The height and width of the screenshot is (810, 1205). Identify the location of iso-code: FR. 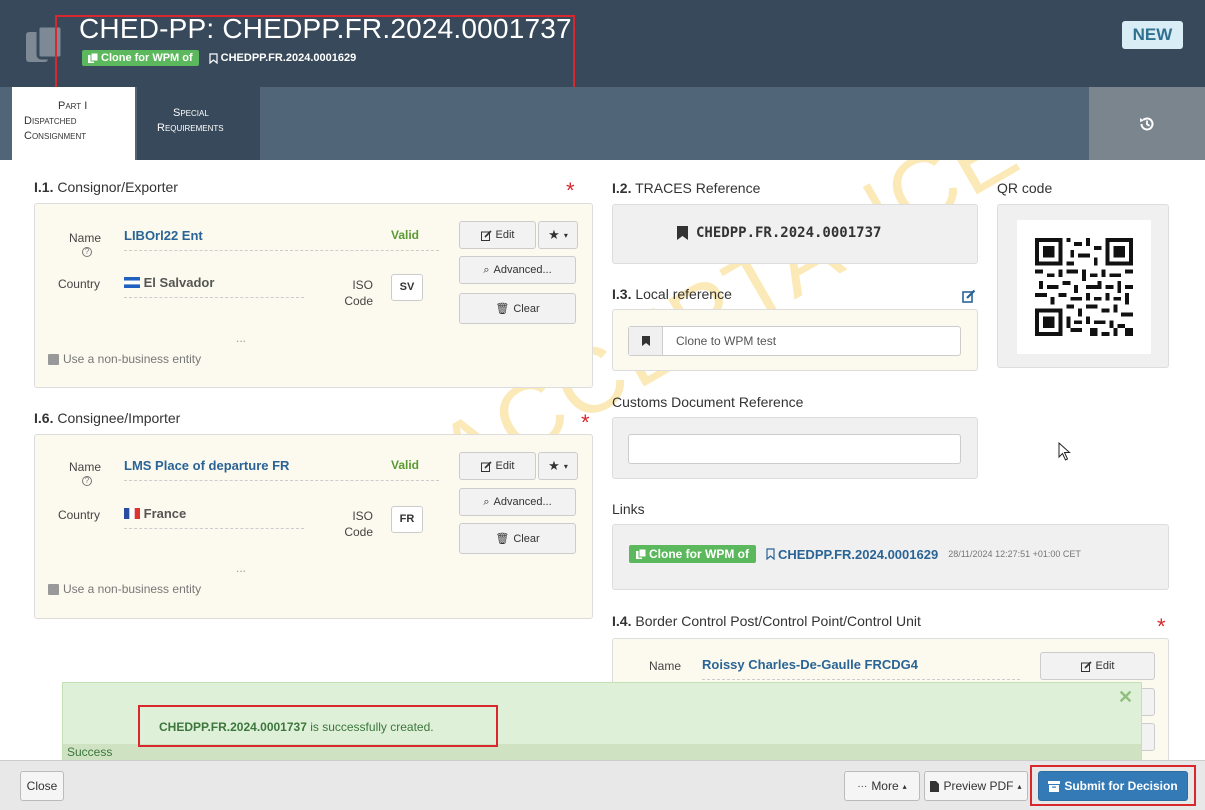
(407, 519).